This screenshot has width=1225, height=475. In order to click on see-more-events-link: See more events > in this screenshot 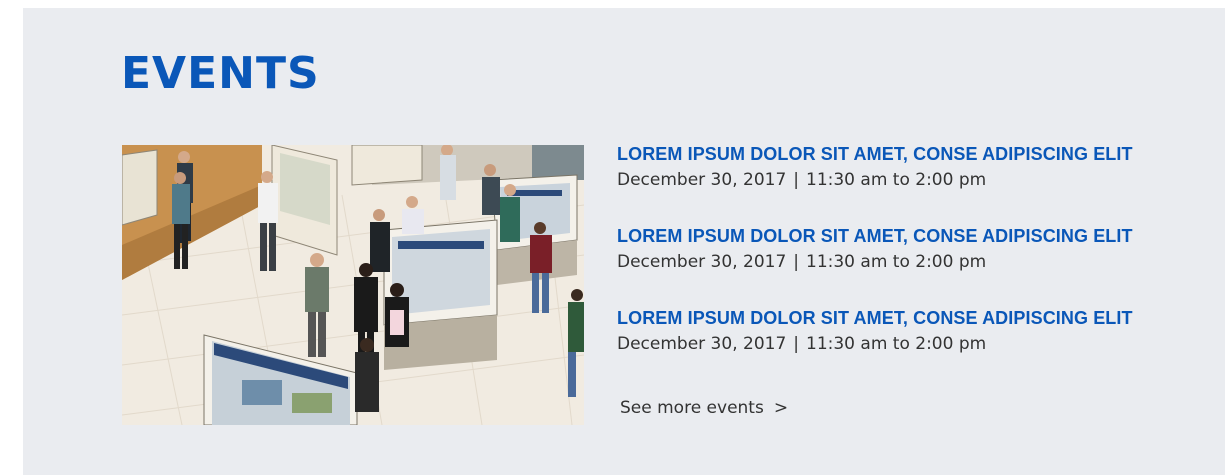, I will do `click(704, 408)`.